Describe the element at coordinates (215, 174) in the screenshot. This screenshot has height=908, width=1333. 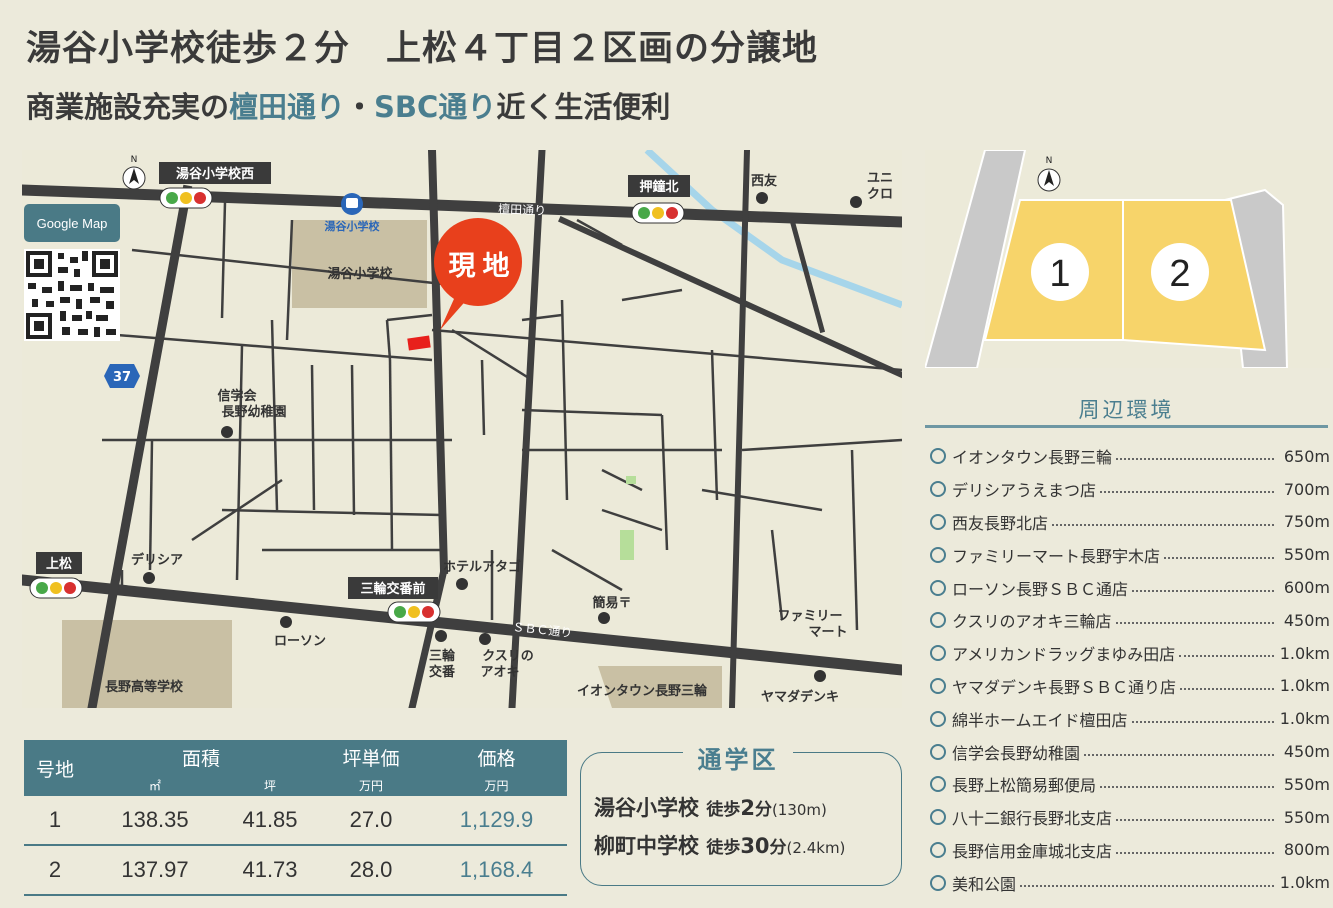
I see `signal-label-yuya-west: 湯谷小学校西` at that location.